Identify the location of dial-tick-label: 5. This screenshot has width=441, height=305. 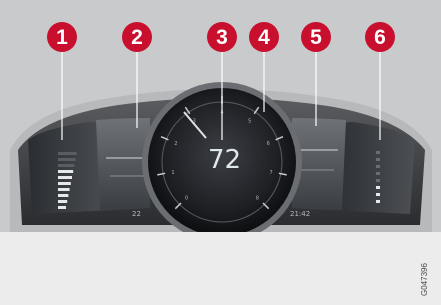
(249, 121).